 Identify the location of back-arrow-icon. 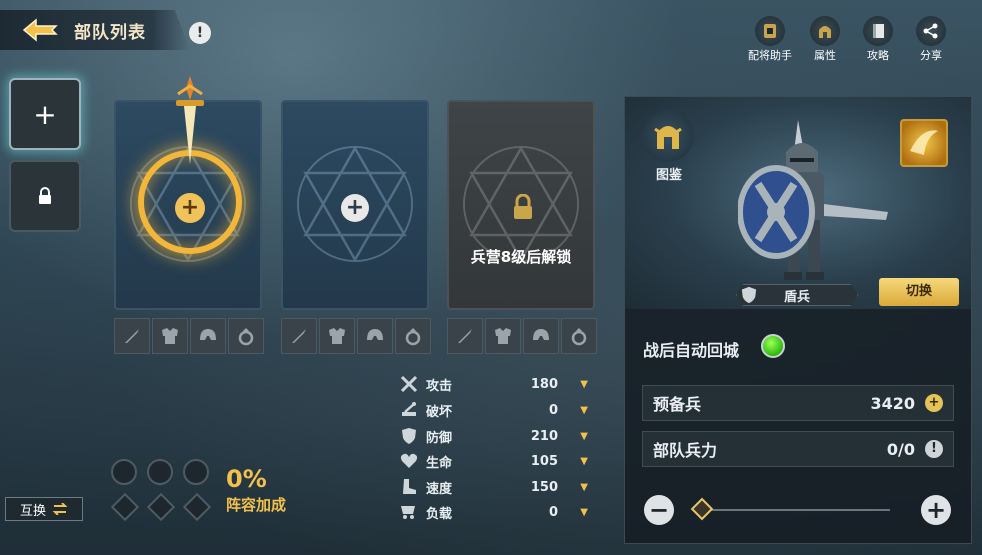
(40, 30).